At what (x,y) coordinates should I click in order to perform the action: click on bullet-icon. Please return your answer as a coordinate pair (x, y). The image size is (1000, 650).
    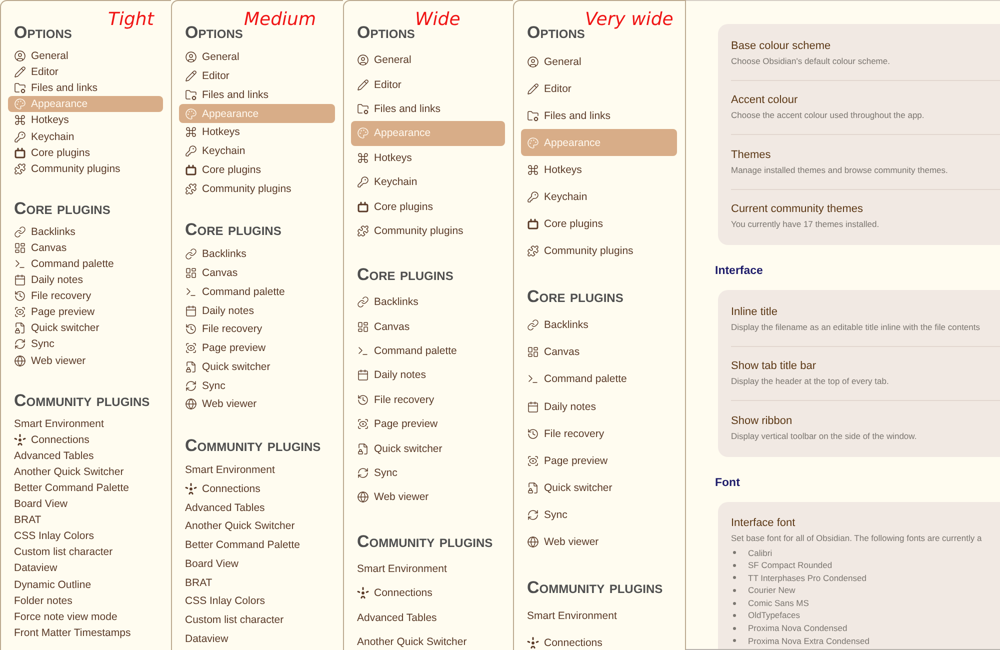
    Looking at the image, I should click on (734, 616).